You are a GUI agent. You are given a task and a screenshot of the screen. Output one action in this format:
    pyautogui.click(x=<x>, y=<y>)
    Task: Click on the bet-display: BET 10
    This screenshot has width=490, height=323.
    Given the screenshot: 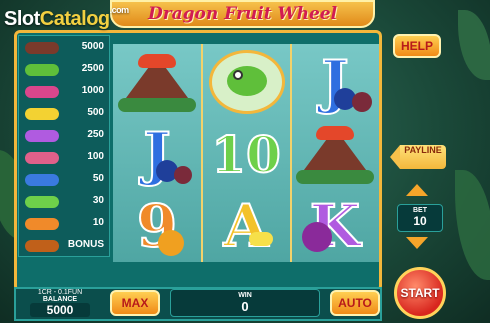 What is the action you would take?
    pyautogui.click(x=420, y=218)
    